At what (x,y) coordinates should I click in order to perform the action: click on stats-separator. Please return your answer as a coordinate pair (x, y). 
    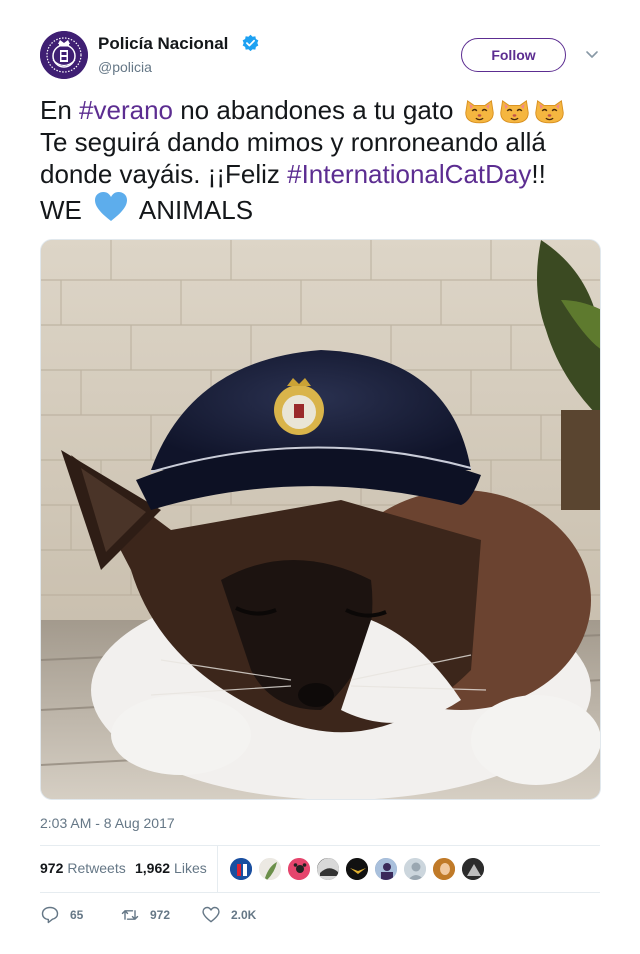
    Looking at the image, I should click on (217, 869).